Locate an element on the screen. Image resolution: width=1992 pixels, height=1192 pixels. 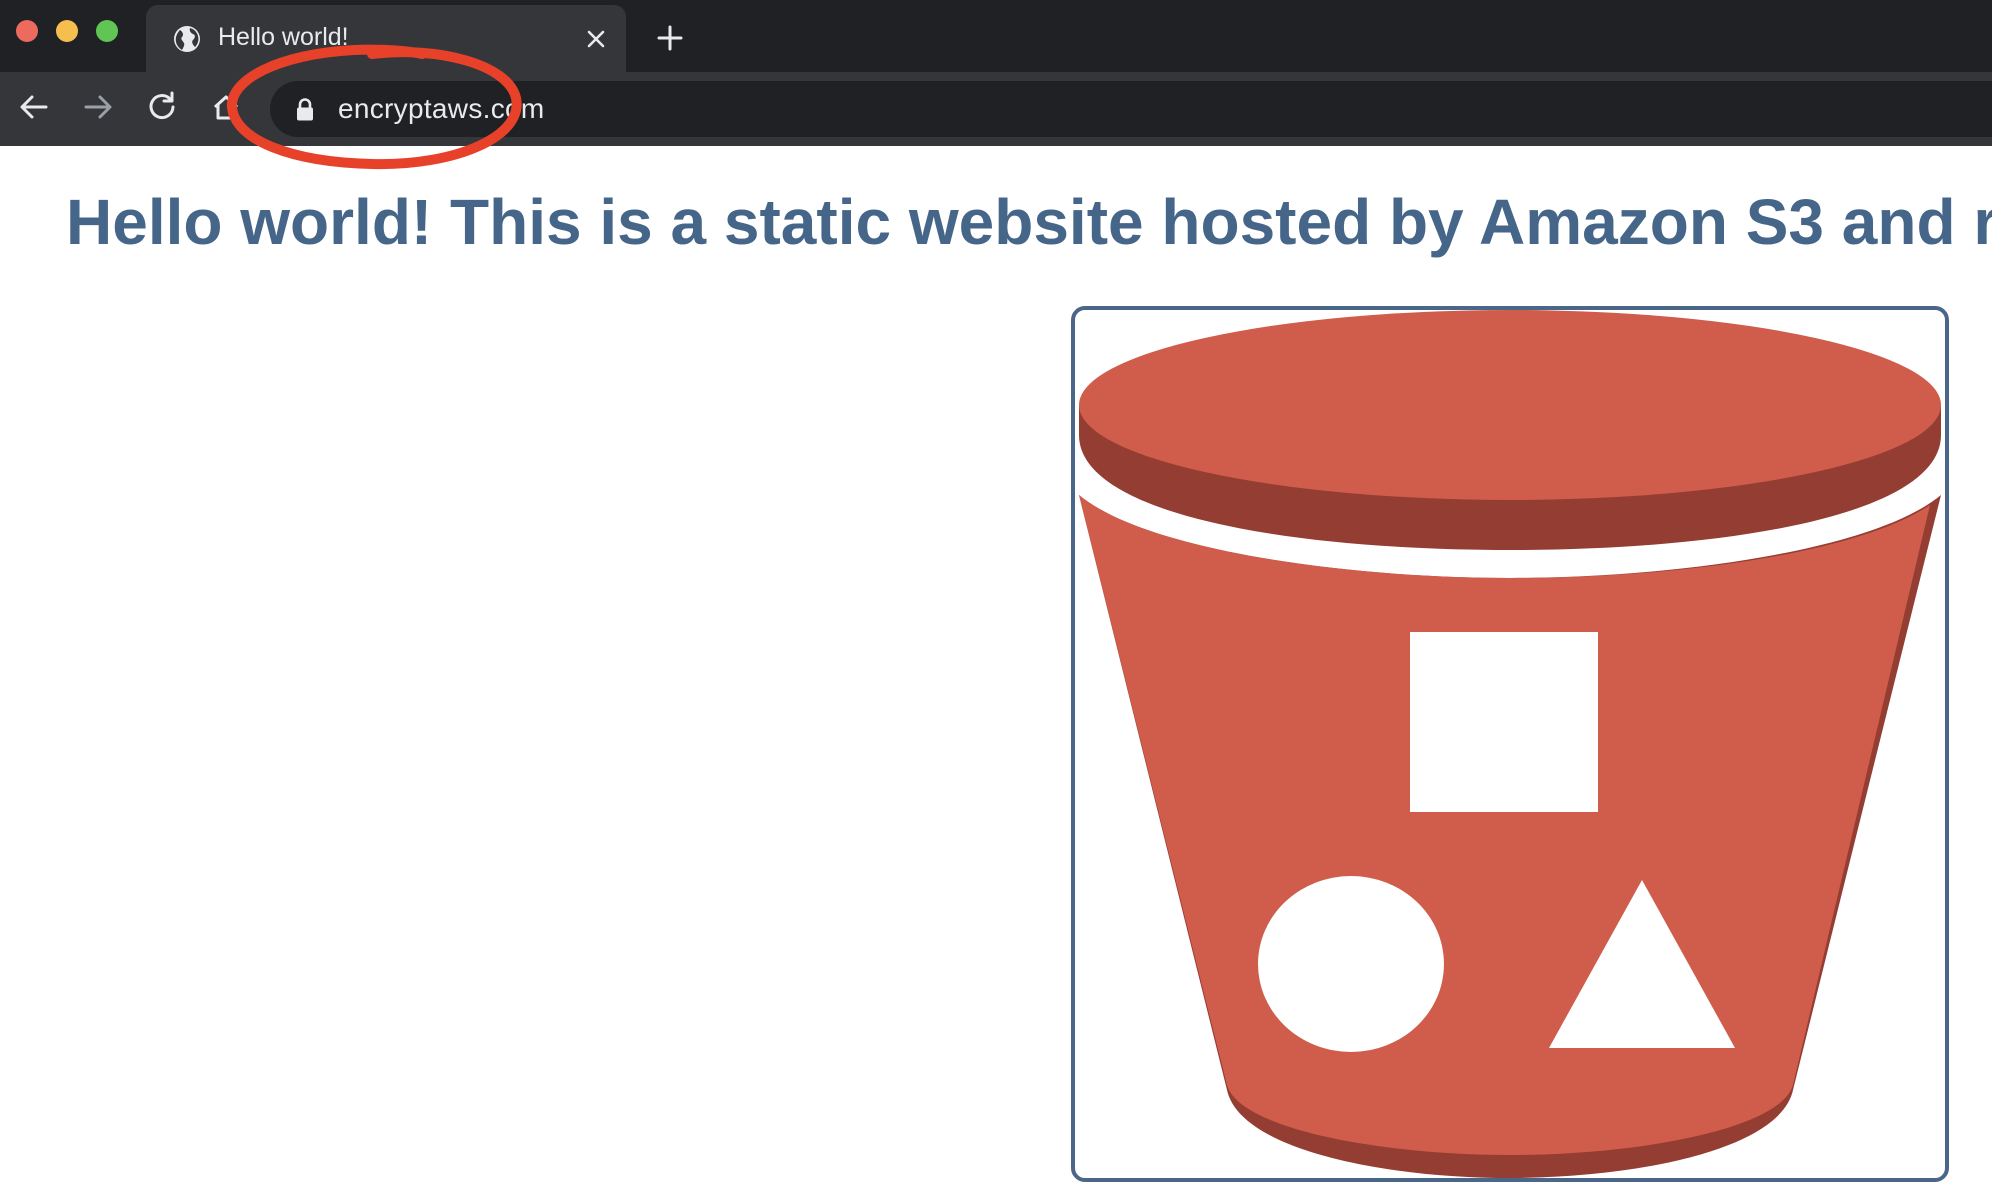
plus-icon is located at coordinates (670, 38).